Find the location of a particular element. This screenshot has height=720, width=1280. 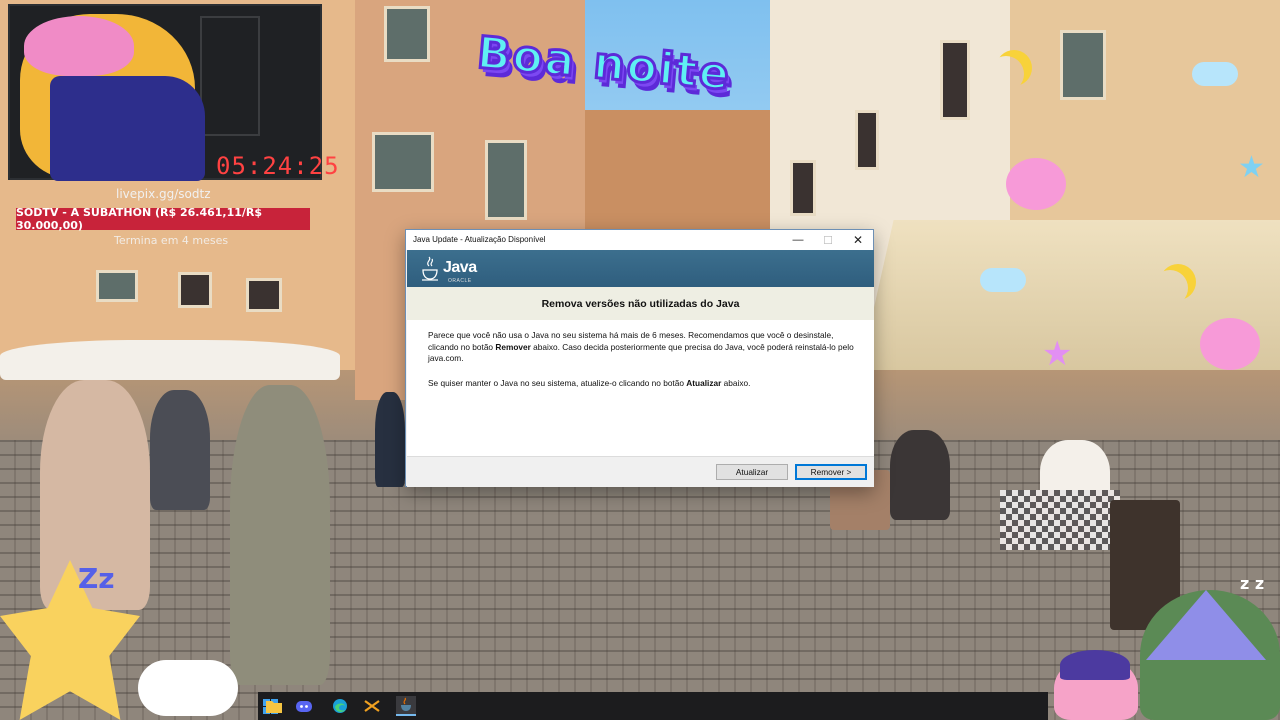

cafe-umbrella is located at coordinates (170, 360).